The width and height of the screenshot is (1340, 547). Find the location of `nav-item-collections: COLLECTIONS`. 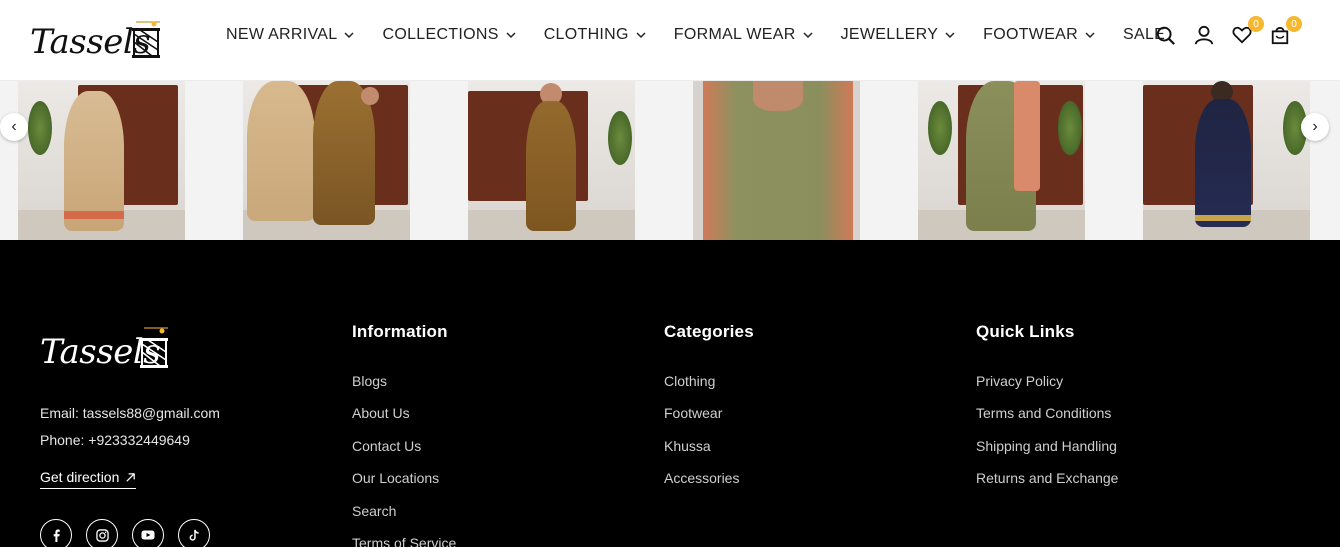

nav-item-collections: COLLECTIONS is located at coordinates (449, 35).